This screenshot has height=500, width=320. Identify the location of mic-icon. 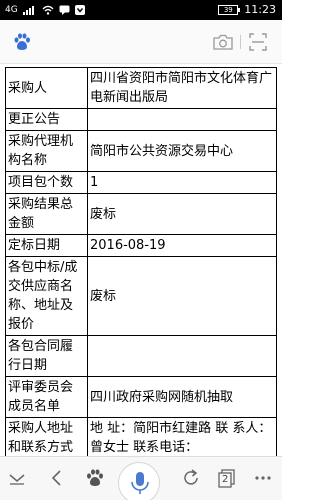
(140, 483).